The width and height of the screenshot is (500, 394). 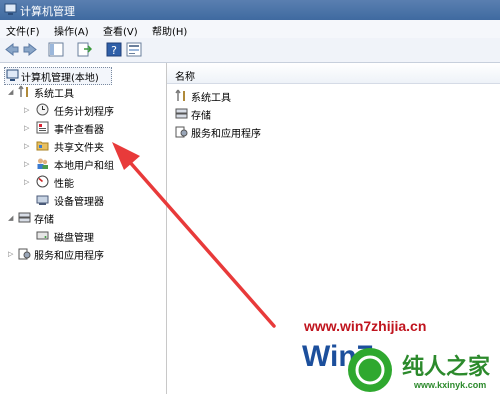 I want to click on show-tree-icon, so click(x=56, y=49).